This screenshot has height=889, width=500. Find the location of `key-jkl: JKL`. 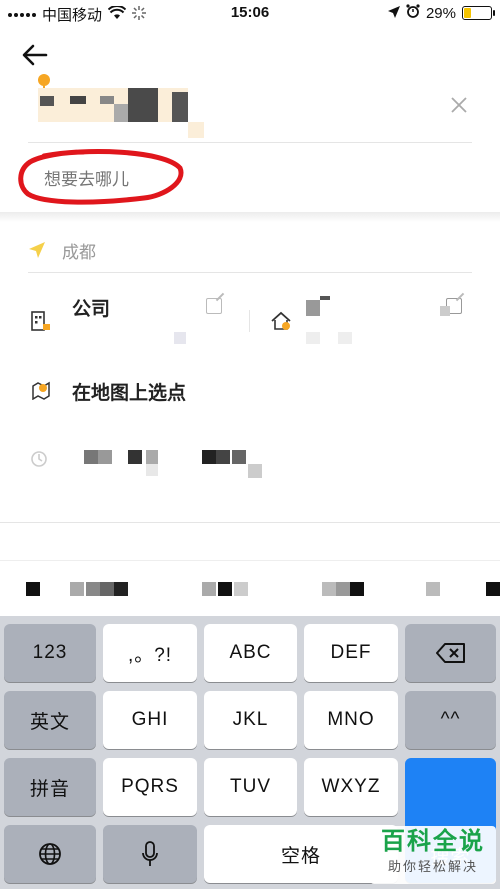

key-jkl: JKL is located at coordinates (250, 720).